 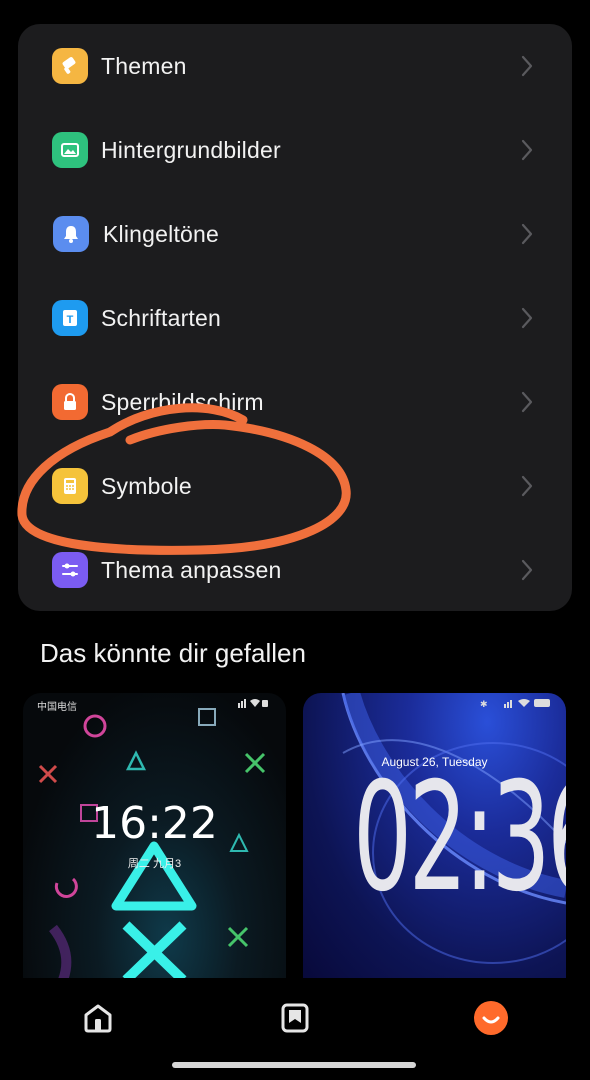 What do you see at coordinates (146, 485) in the screenshot?
I see `menu-item-label: Symbole` at bounding box center [146, 485].